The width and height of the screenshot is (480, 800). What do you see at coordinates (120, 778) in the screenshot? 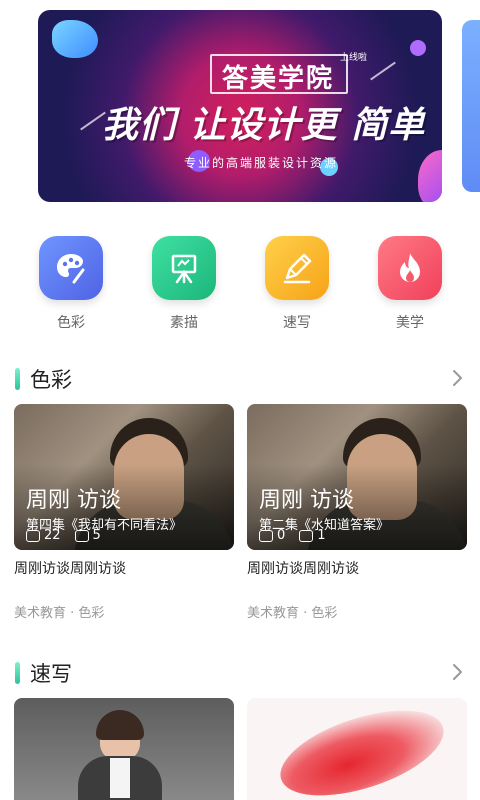
I see `thumb-shirt` at bounding box center [120, 778].